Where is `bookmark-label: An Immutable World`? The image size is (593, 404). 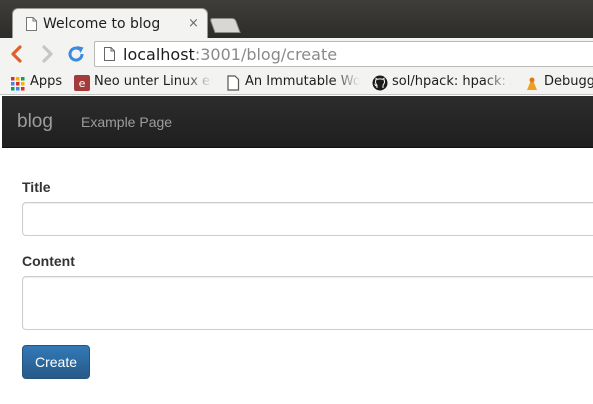
bookmark-label: An Immutable World is located at coordinates (302, 81).